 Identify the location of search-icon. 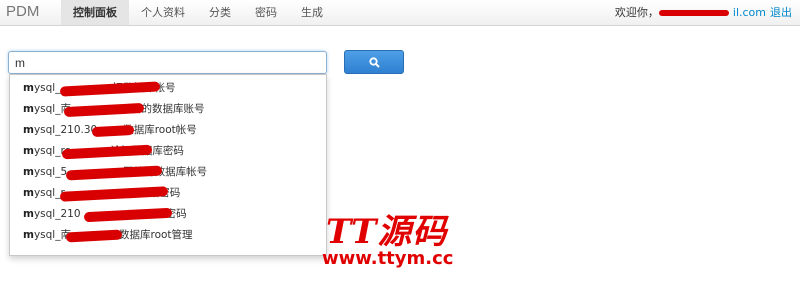
(374, 62).